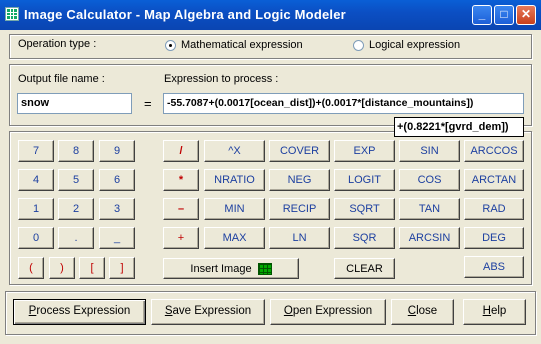 The image size is (541, 344). I want to click on key-underscore: _, so click(117, 238).